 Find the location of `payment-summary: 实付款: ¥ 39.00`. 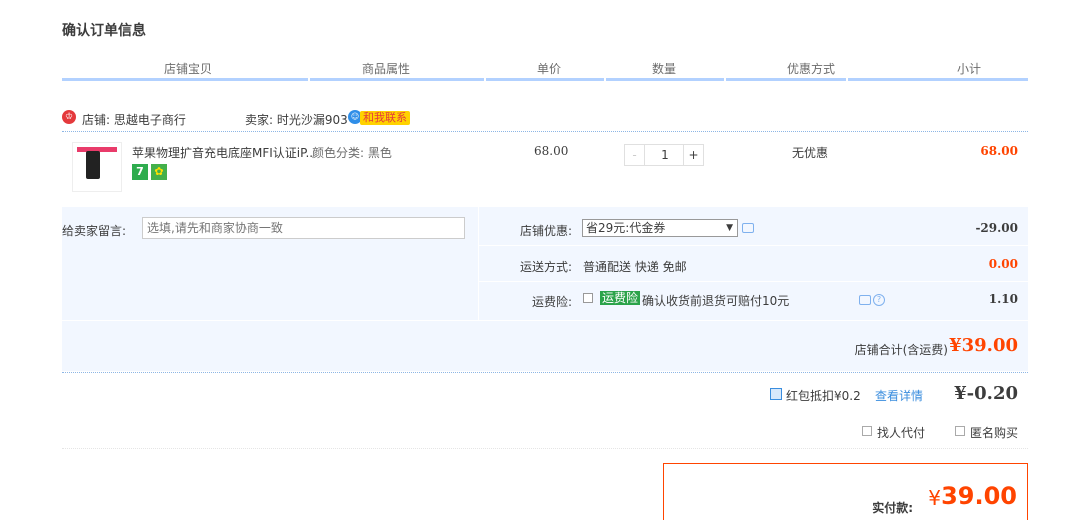

payment-summary: 实付款: ¥ 39.00 is located at coordinates (845, 491).